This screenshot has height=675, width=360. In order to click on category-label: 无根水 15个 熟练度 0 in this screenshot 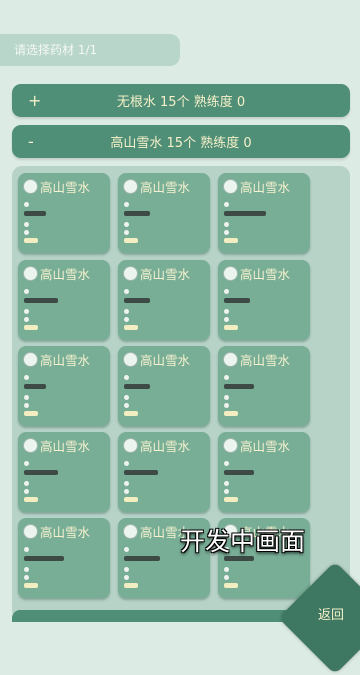, I will do `click(181, 102)`.